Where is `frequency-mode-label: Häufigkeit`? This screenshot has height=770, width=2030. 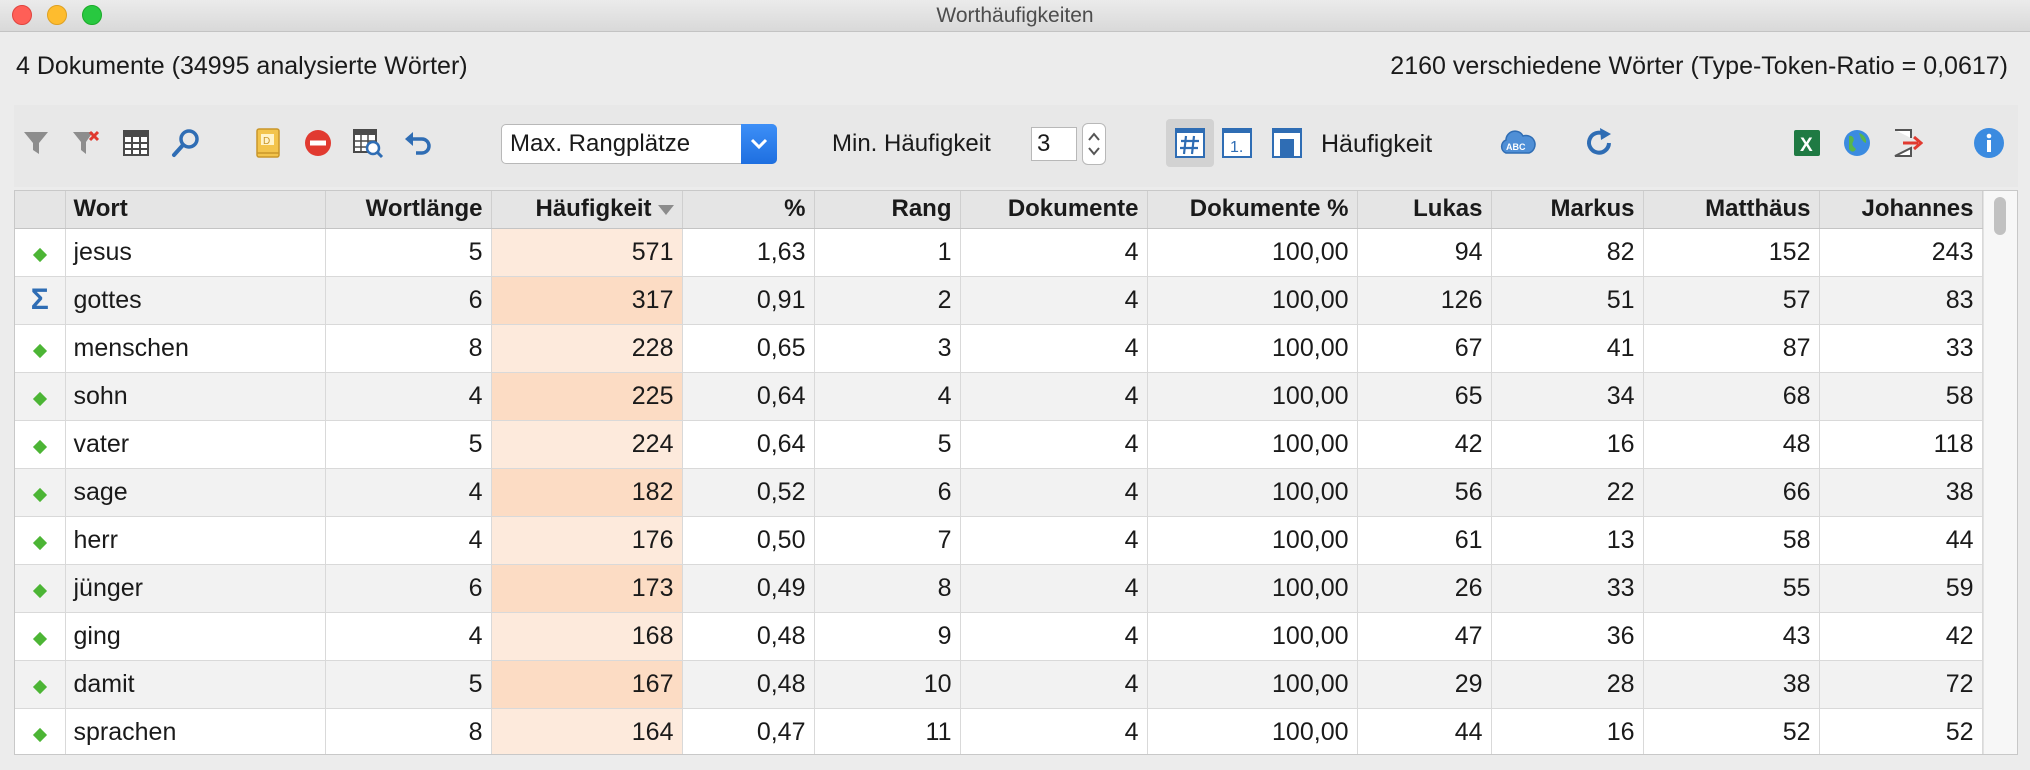
frequency-mode-label: Häufigkeit is located at coordinates (1377, 144).